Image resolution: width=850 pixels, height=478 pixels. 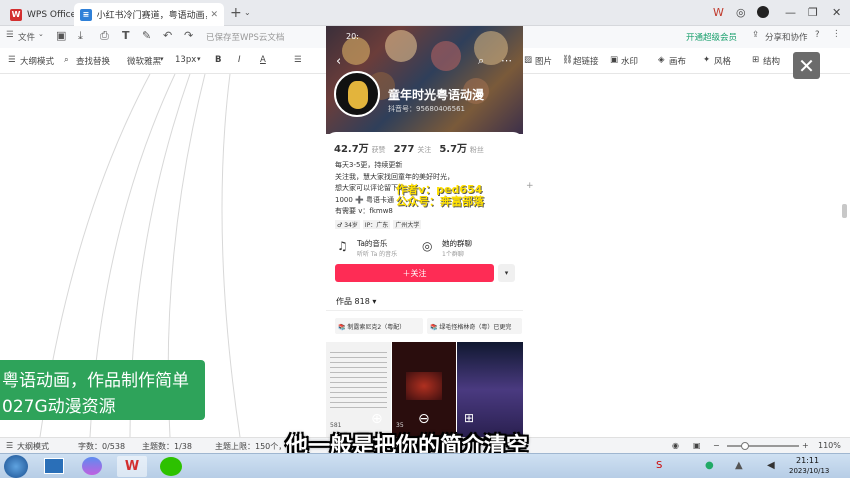 What do you see at coordinates (37, 61) in the screenshot?
I see `outline-mode-button: 大纲模式` at bounding box center [37, 61].